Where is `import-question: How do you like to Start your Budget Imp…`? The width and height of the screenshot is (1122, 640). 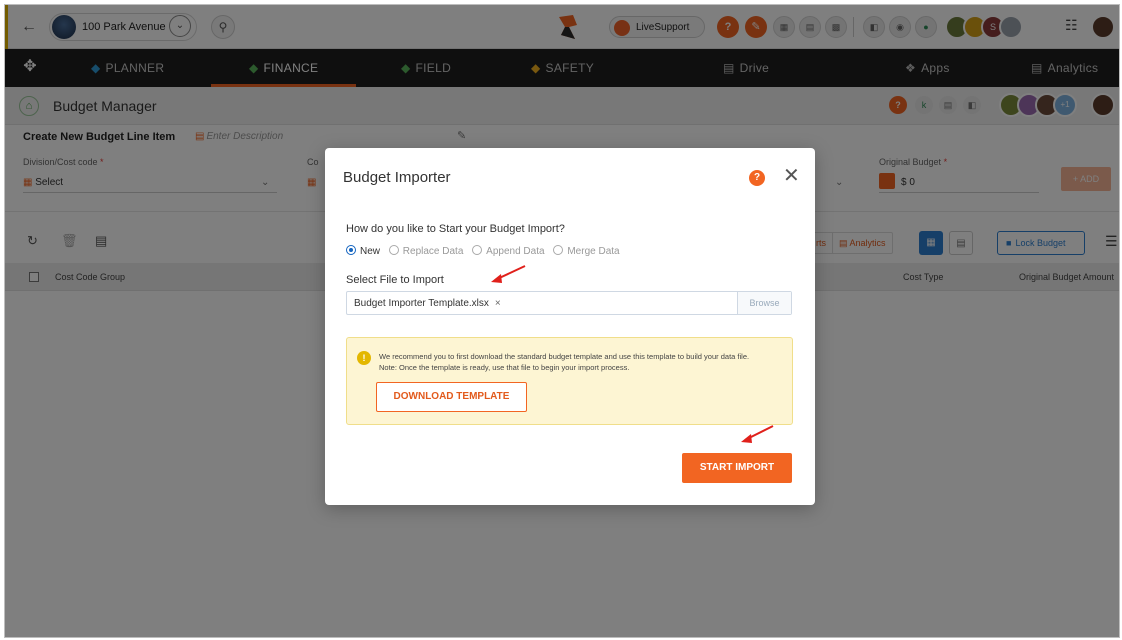 import-question: How do you like to Start your Budget Imp… is located at coordinates (455, 229).